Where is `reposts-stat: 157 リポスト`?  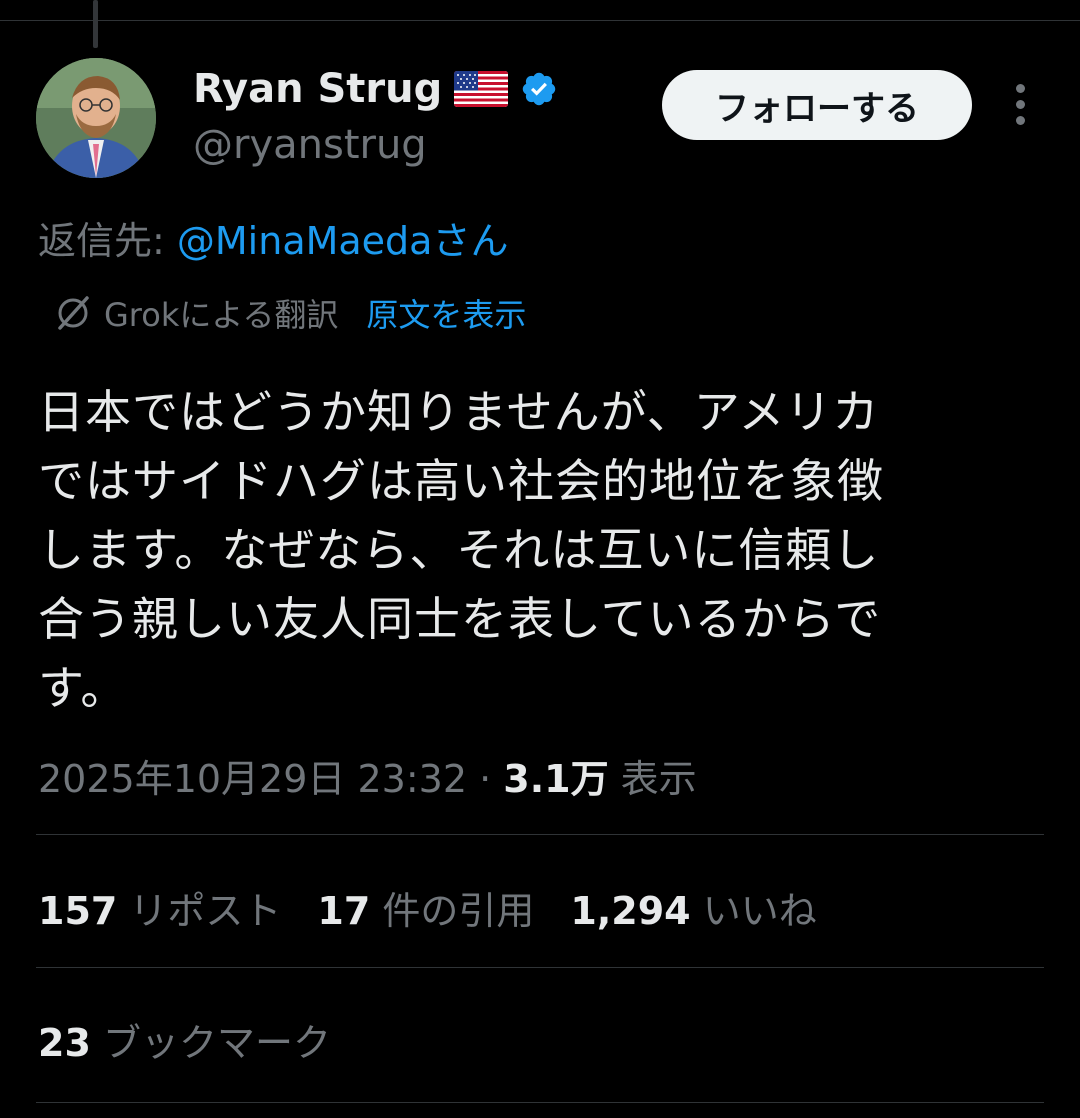
reposts-stat: 157 リポスト is located at coordinates (159, 907).